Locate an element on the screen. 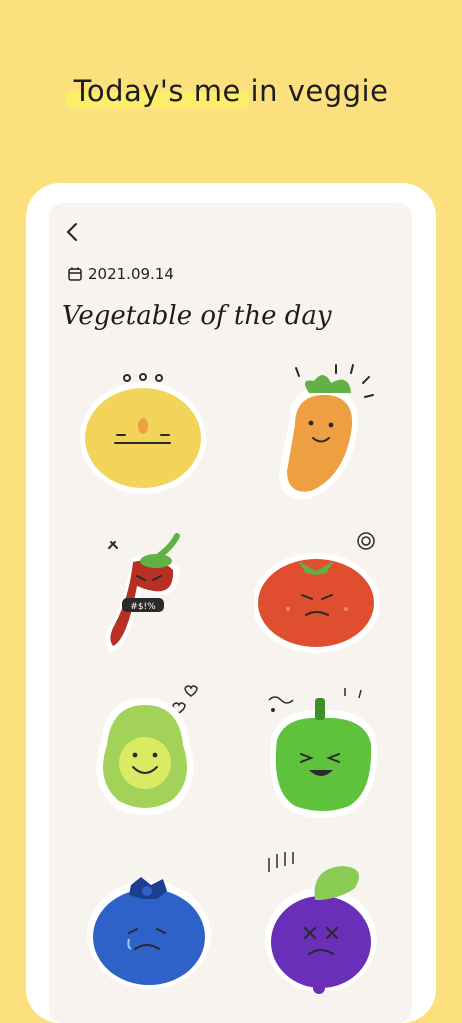 This screenshot has height=1023, width=462. page-title: Vegetable of the day is located at coordinates (197, 316).